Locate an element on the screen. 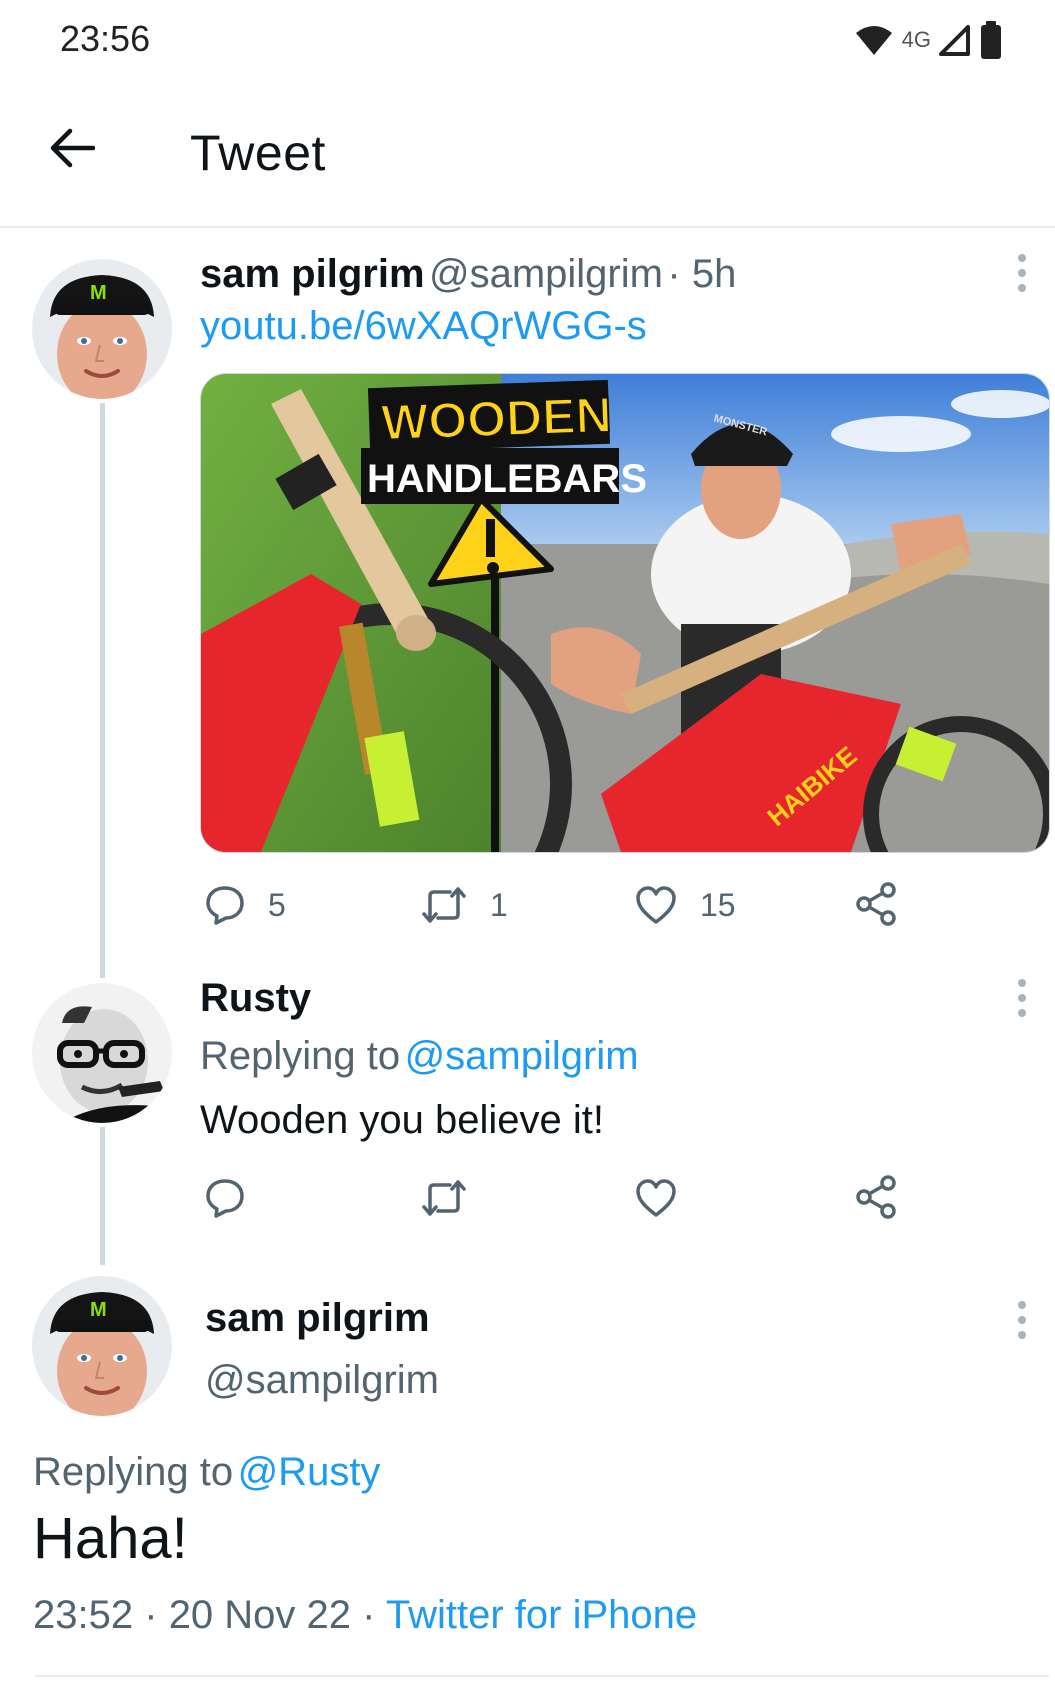  retweet-count: 1 is located at coordinates (499, 904).